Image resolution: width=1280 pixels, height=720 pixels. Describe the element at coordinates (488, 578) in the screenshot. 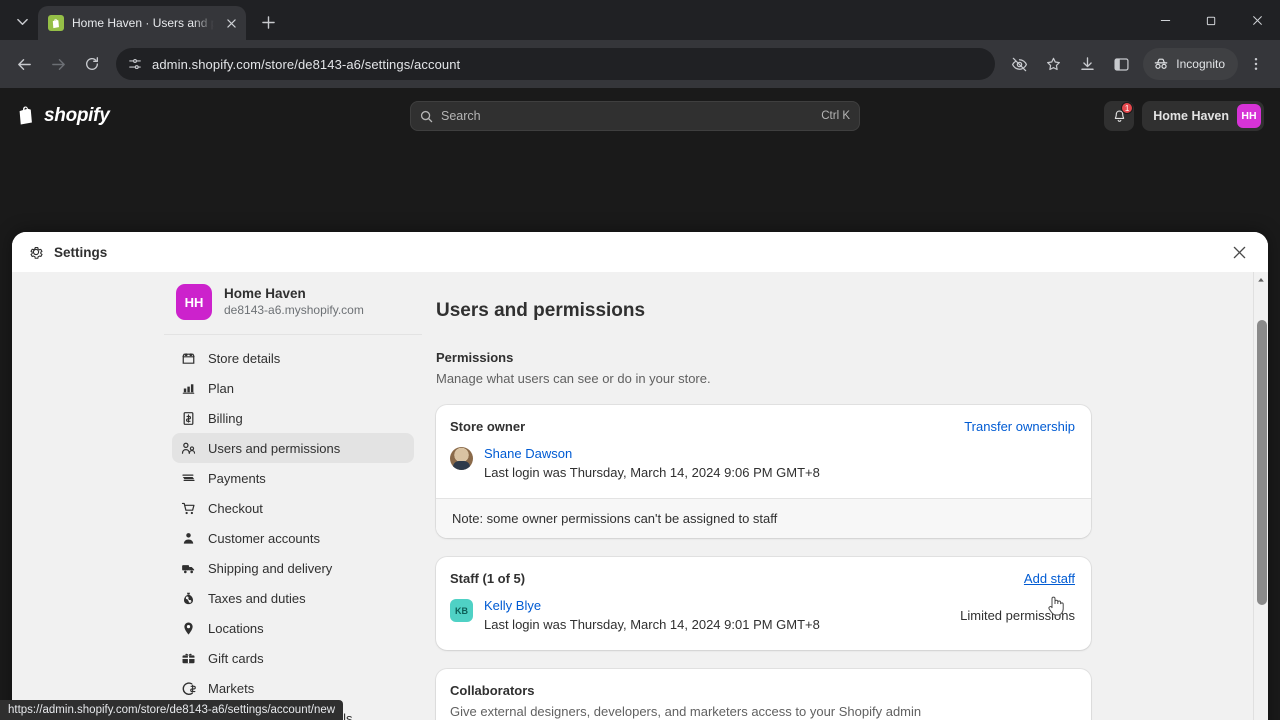

I see `staff-heading: Staff (1 of 5)` at that location.